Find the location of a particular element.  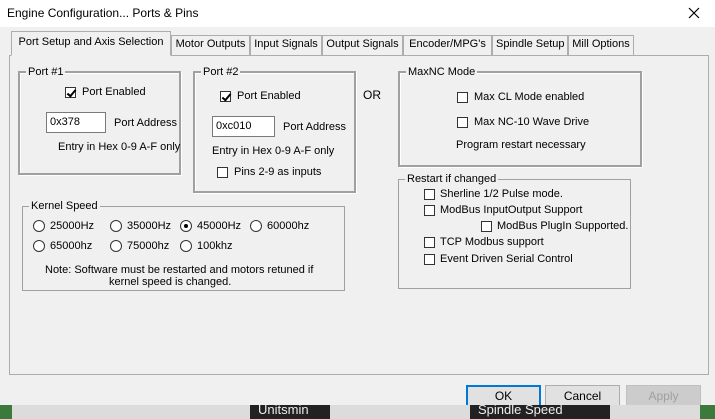

max-nc10-wave-checkbox is located at coordinates (462, 122).